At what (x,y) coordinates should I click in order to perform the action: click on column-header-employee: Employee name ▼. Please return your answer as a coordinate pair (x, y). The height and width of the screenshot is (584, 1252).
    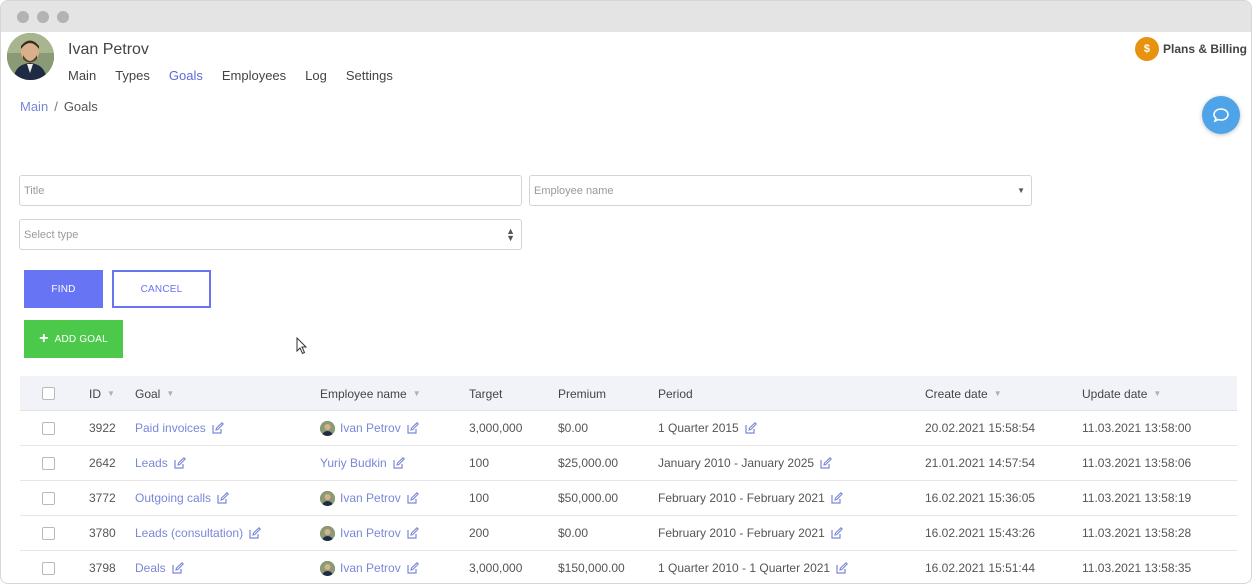
    Looking at the image, I should click on (370, 393).